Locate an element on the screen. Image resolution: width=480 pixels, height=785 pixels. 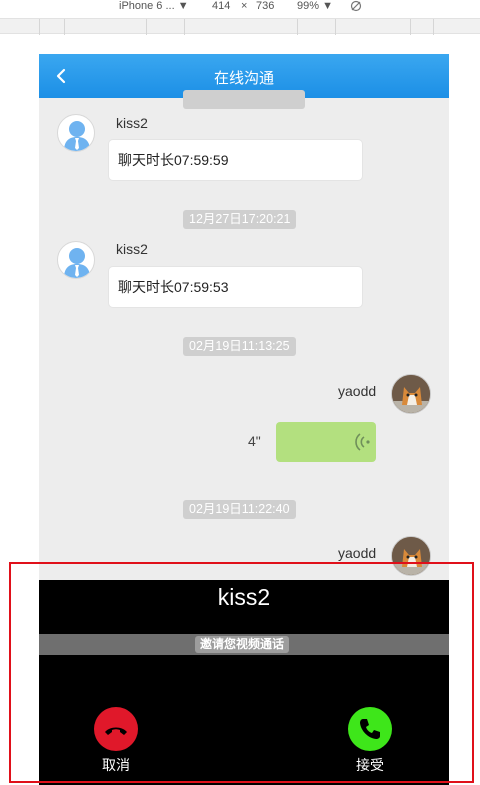
device-select: iPhone 6 ... ▼ is located at coordinates (154, 6).